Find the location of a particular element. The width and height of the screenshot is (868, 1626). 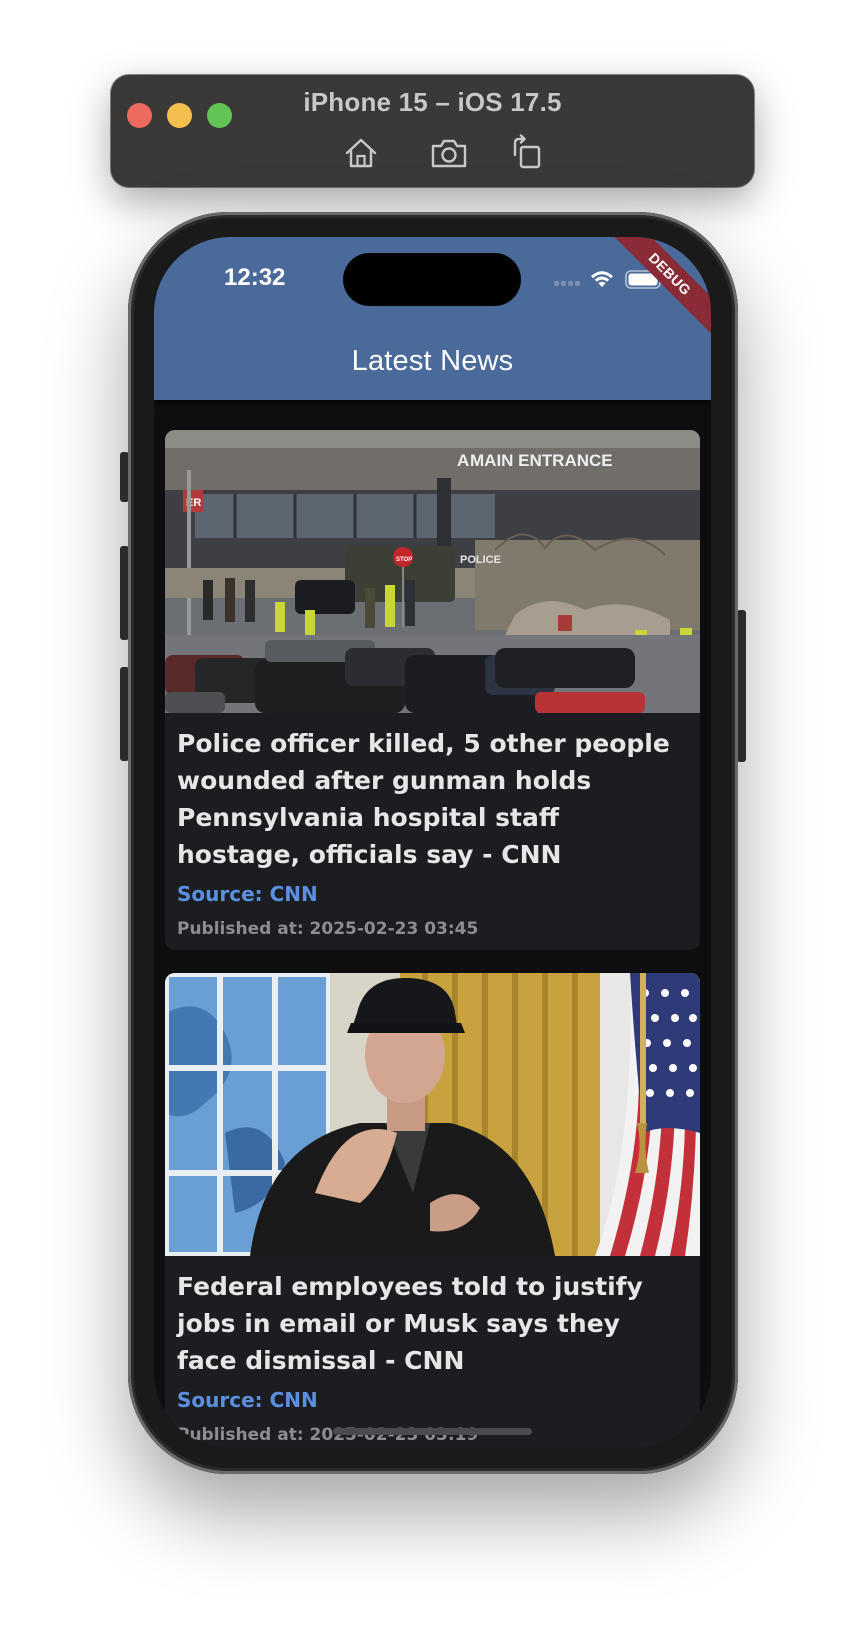

simulator-toolbar: iPhone 15 – iOS 17.5 is located at coordinates (432, 131).